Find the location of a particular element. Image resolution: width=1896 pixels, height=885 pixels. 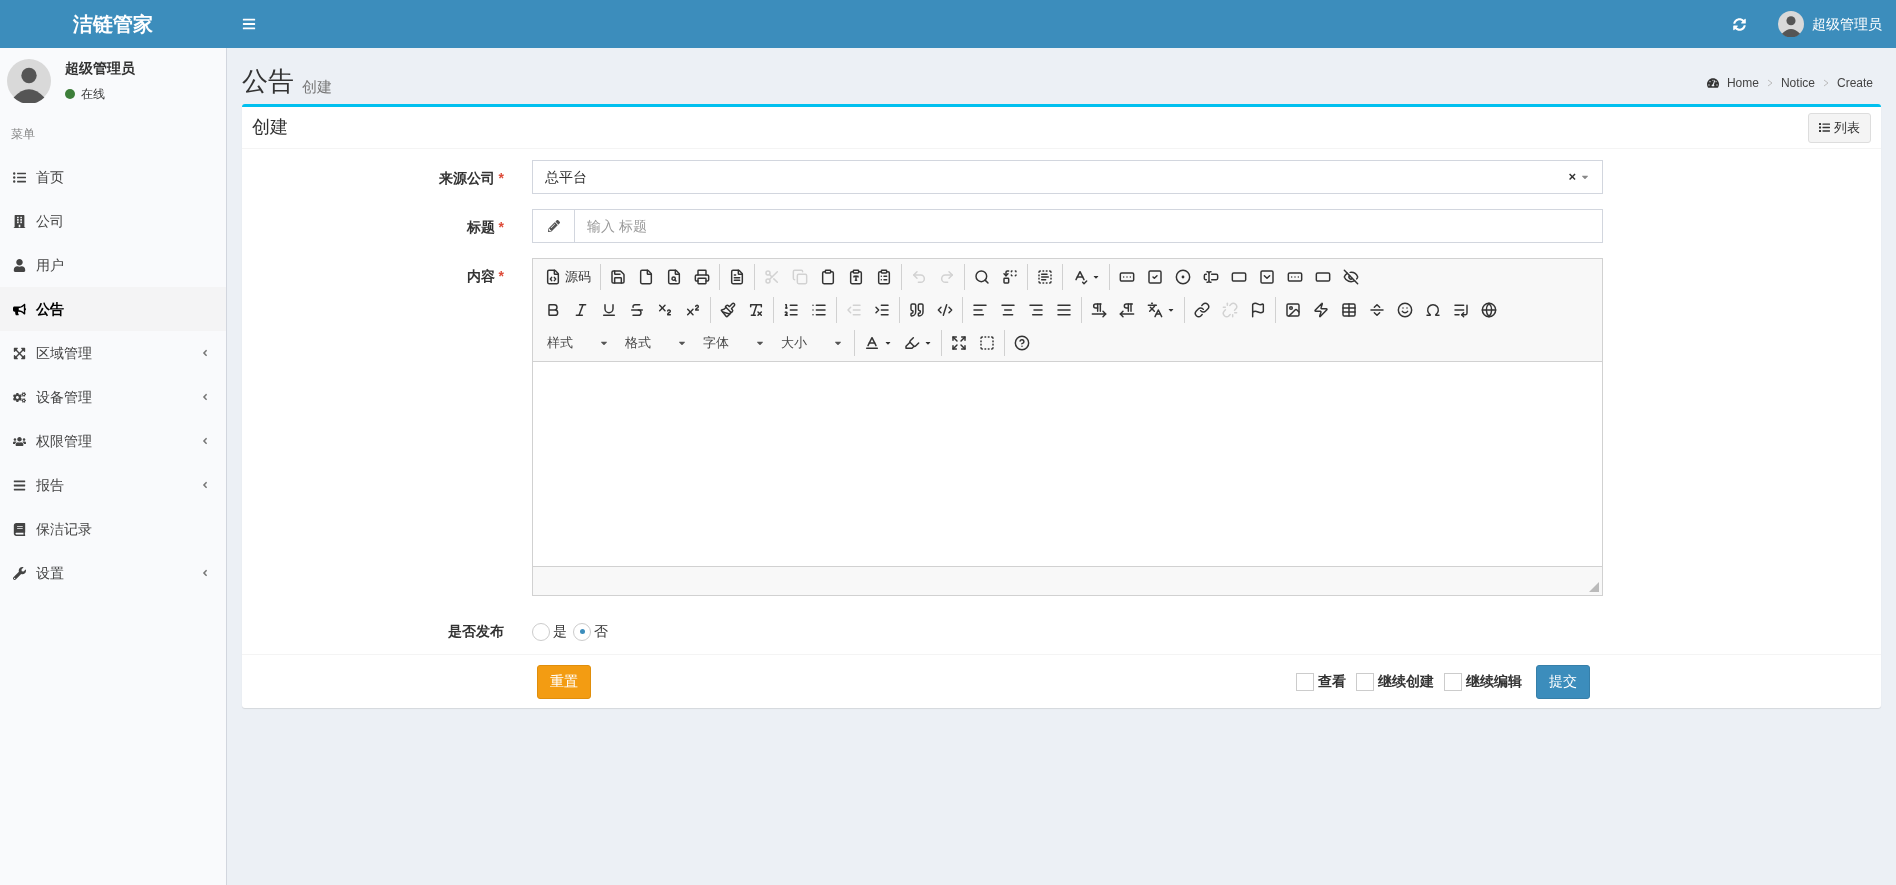

radio-label: 是 is located at coordinates (560, 631).